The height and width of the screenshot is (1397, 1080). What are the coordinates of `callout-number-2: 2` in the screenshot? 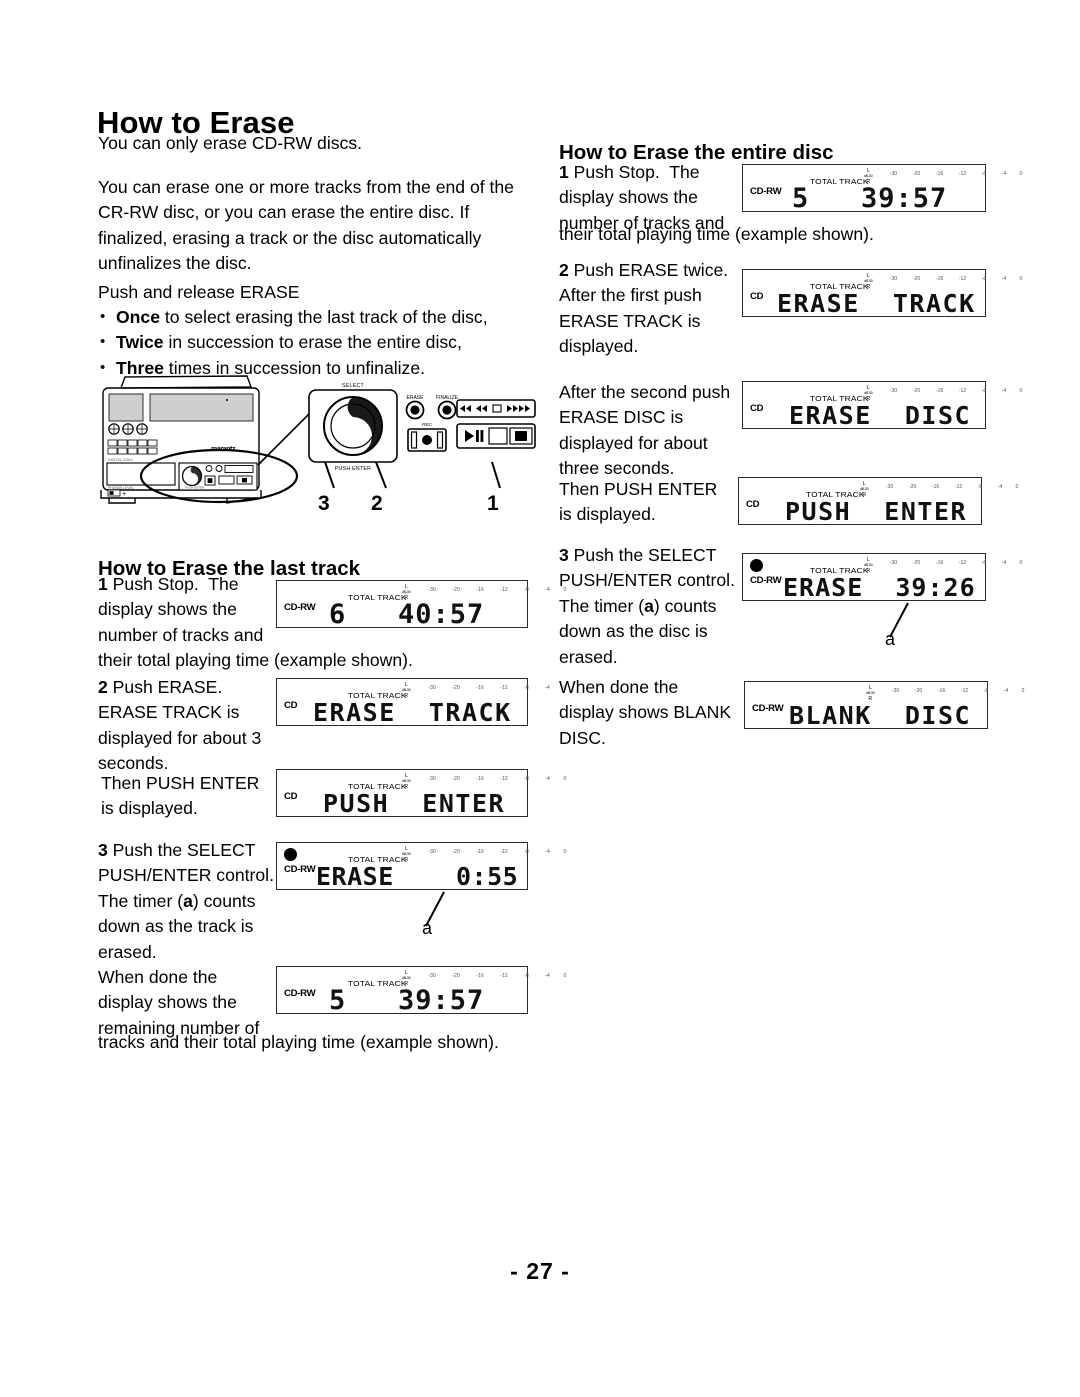 It's located at (377, 503).